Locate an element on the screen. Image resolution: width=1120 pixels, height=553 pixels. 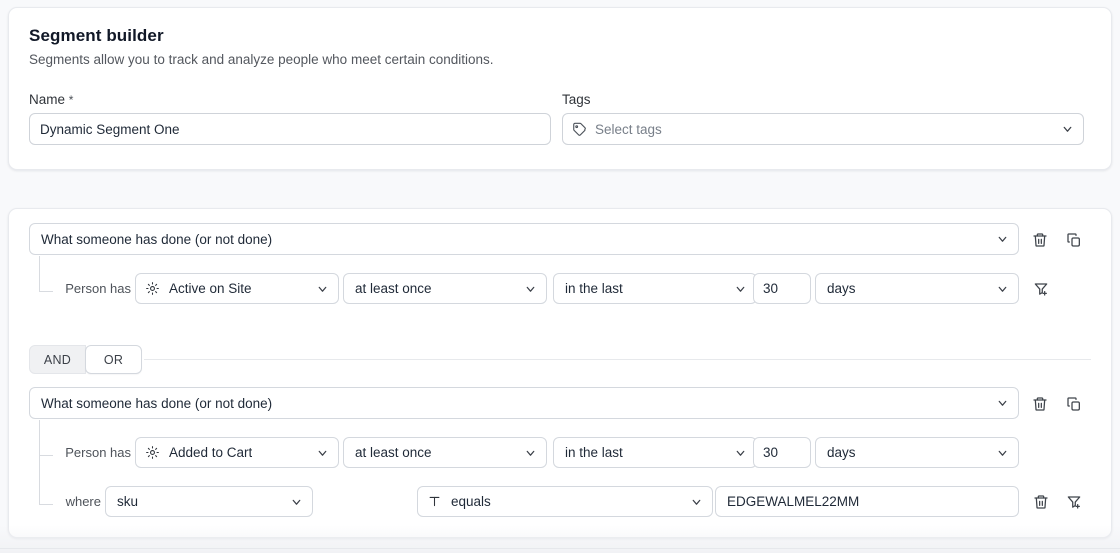
timeframe-select-2: in the last is located at coordinates (655, 452).